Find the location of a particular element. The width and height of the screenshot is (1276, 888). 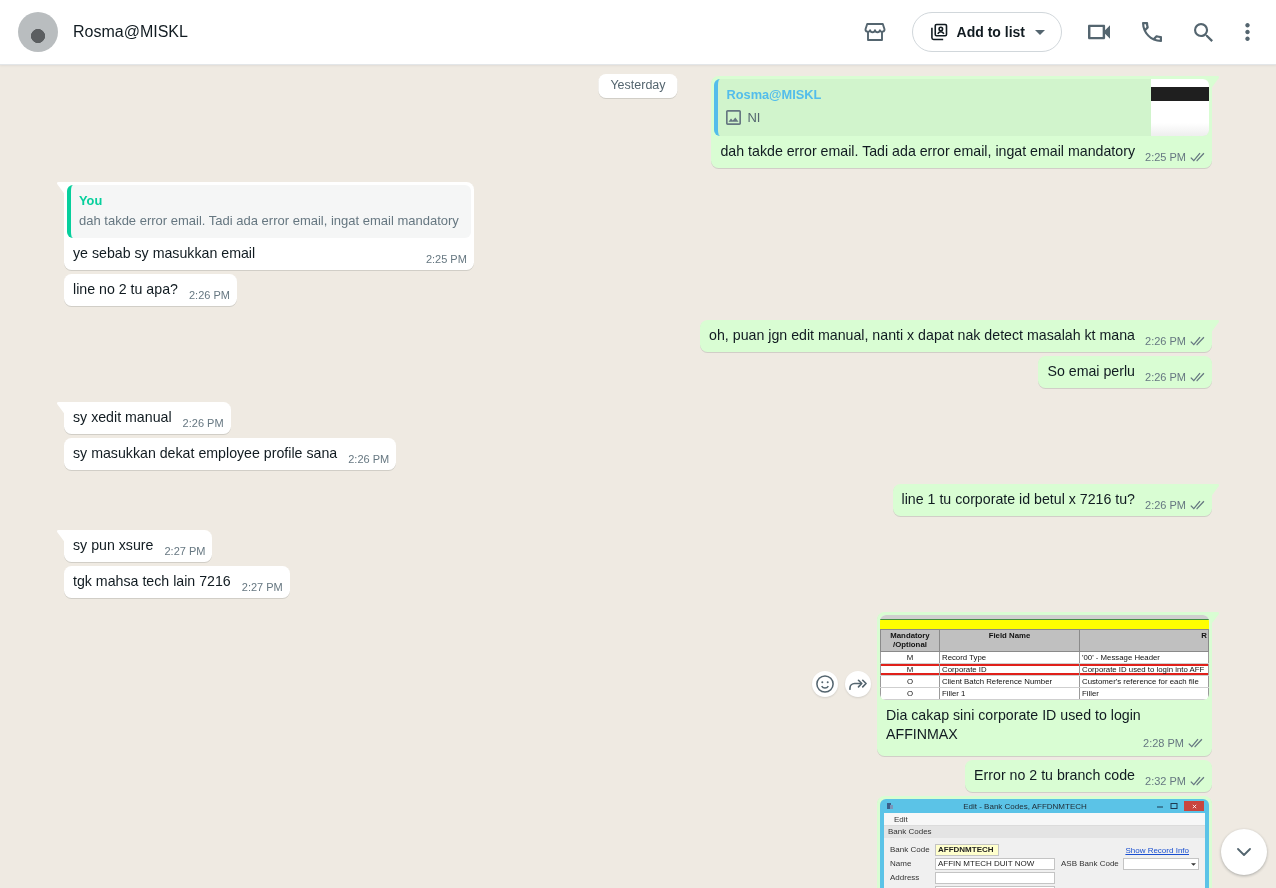

message-time: 2:32 PM is located at coordinates (1165, 781).